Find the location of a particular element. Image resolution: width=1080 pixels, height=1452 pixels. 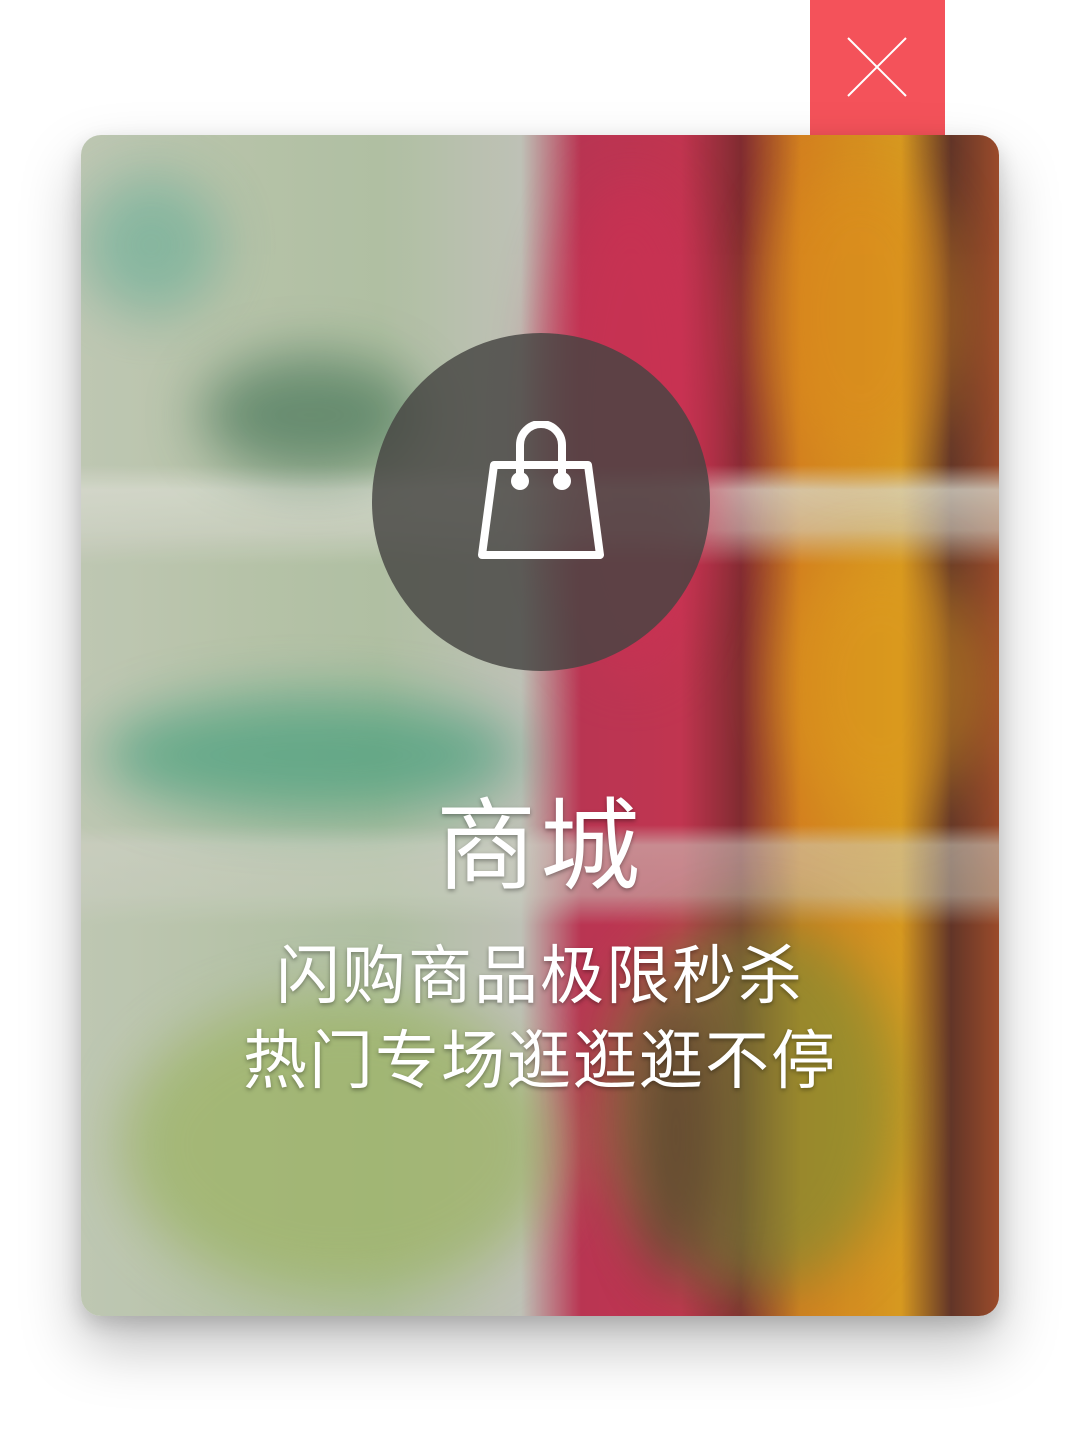

promo-subtitle-line1: 闪购商品极限秒杀 is located at coordinates (540, 977).